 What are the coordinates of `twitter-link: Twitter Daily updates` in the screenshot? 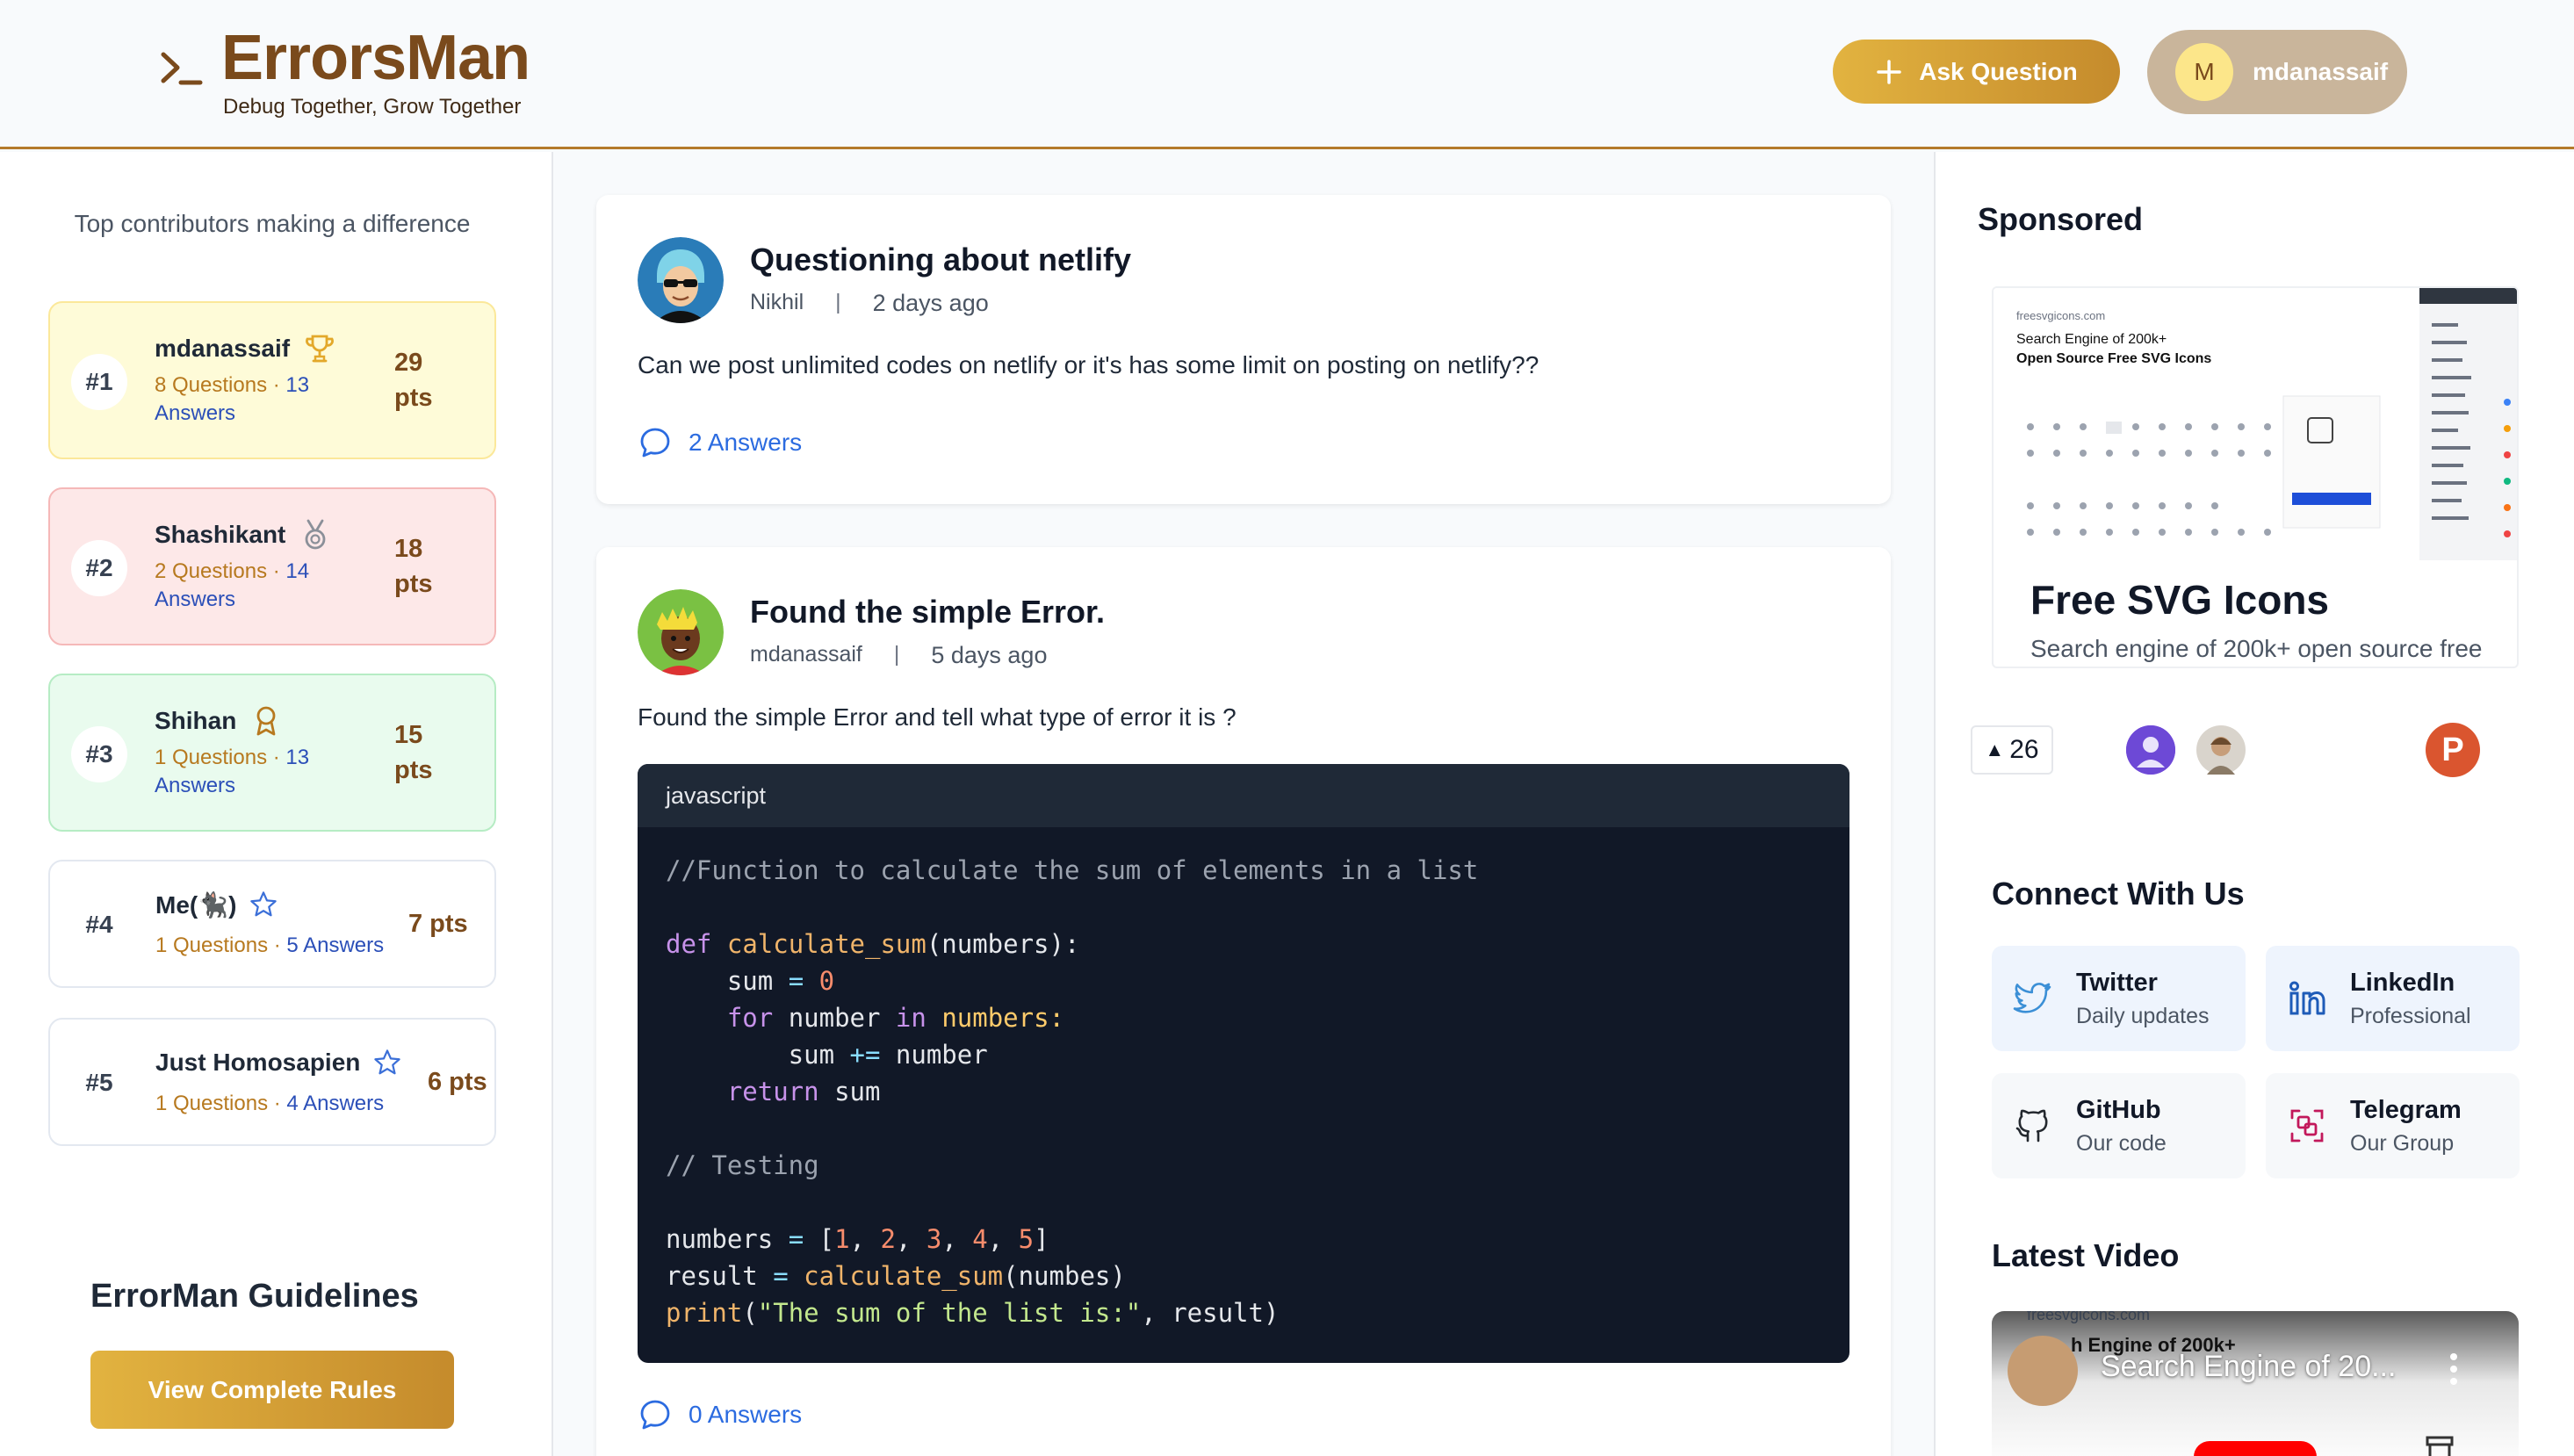 It's located at (2119, 998).